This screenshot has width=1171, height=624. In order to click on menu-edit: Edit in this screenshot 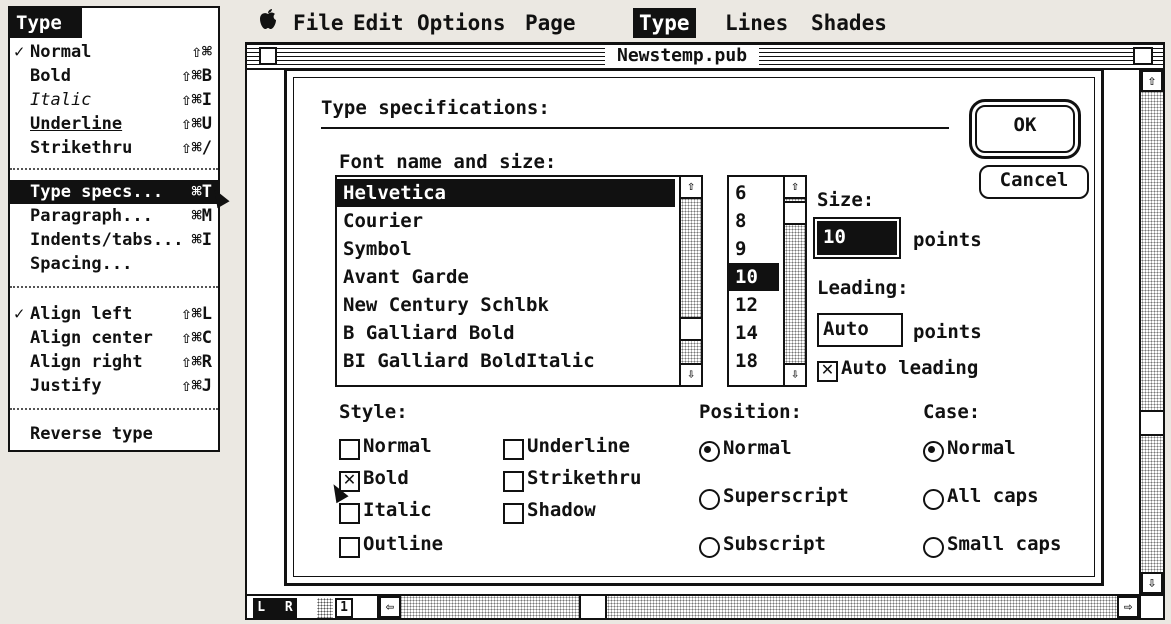, I will do `click(378, 23)`.